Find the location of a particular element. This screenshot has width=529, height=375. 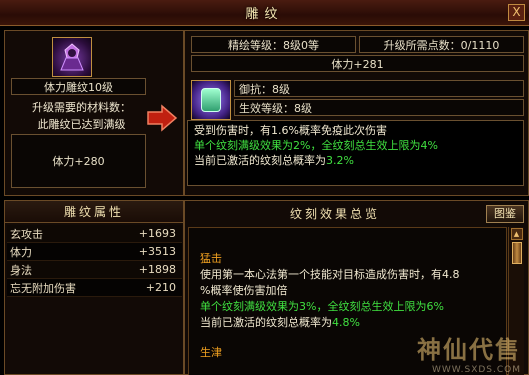

effect-line: %概率使伤害加倍 is located at coordinates (244, 290).